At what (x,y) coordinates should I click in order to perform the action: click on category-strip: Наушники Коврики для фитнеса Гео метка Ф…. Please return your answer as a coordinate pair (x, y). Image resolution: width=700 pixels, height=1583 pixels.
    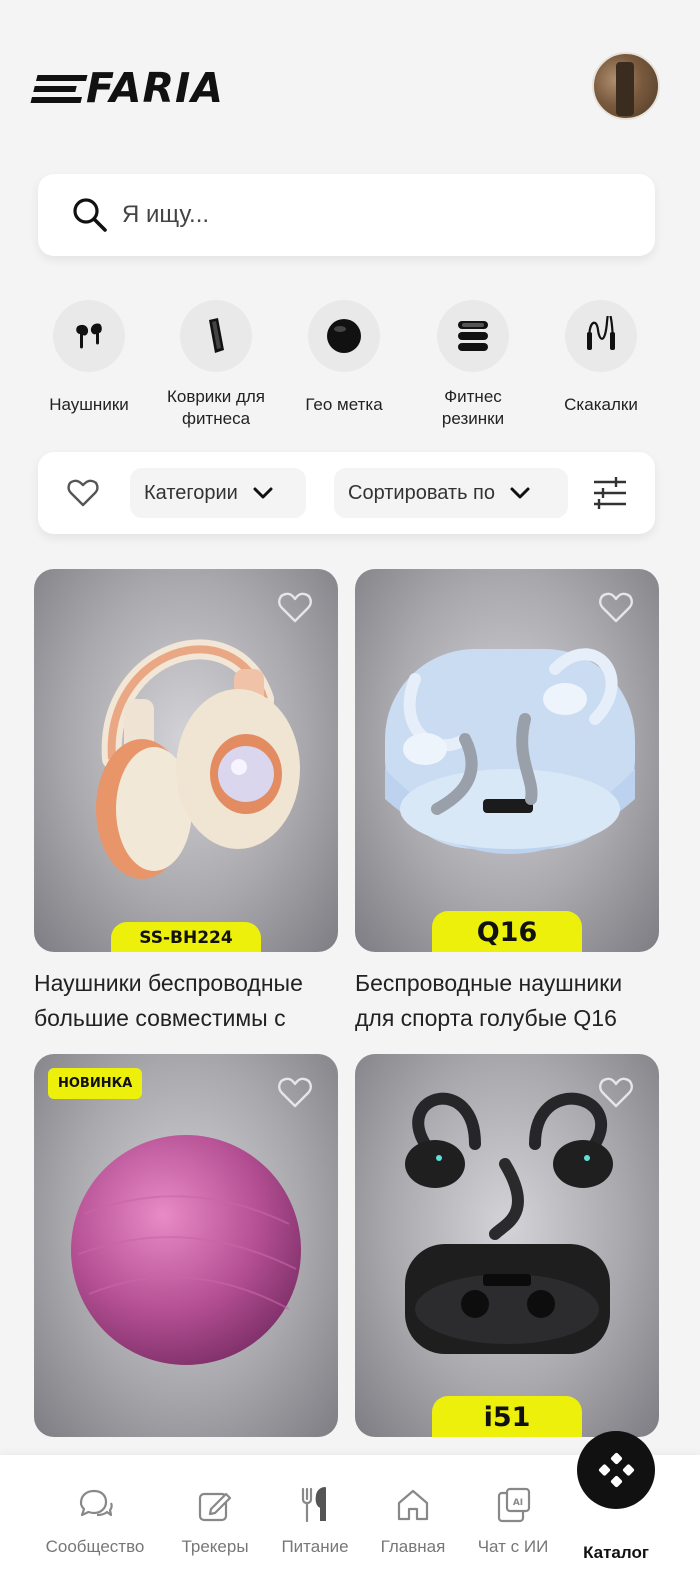
    Looking at the image, I should click on (350, 364).